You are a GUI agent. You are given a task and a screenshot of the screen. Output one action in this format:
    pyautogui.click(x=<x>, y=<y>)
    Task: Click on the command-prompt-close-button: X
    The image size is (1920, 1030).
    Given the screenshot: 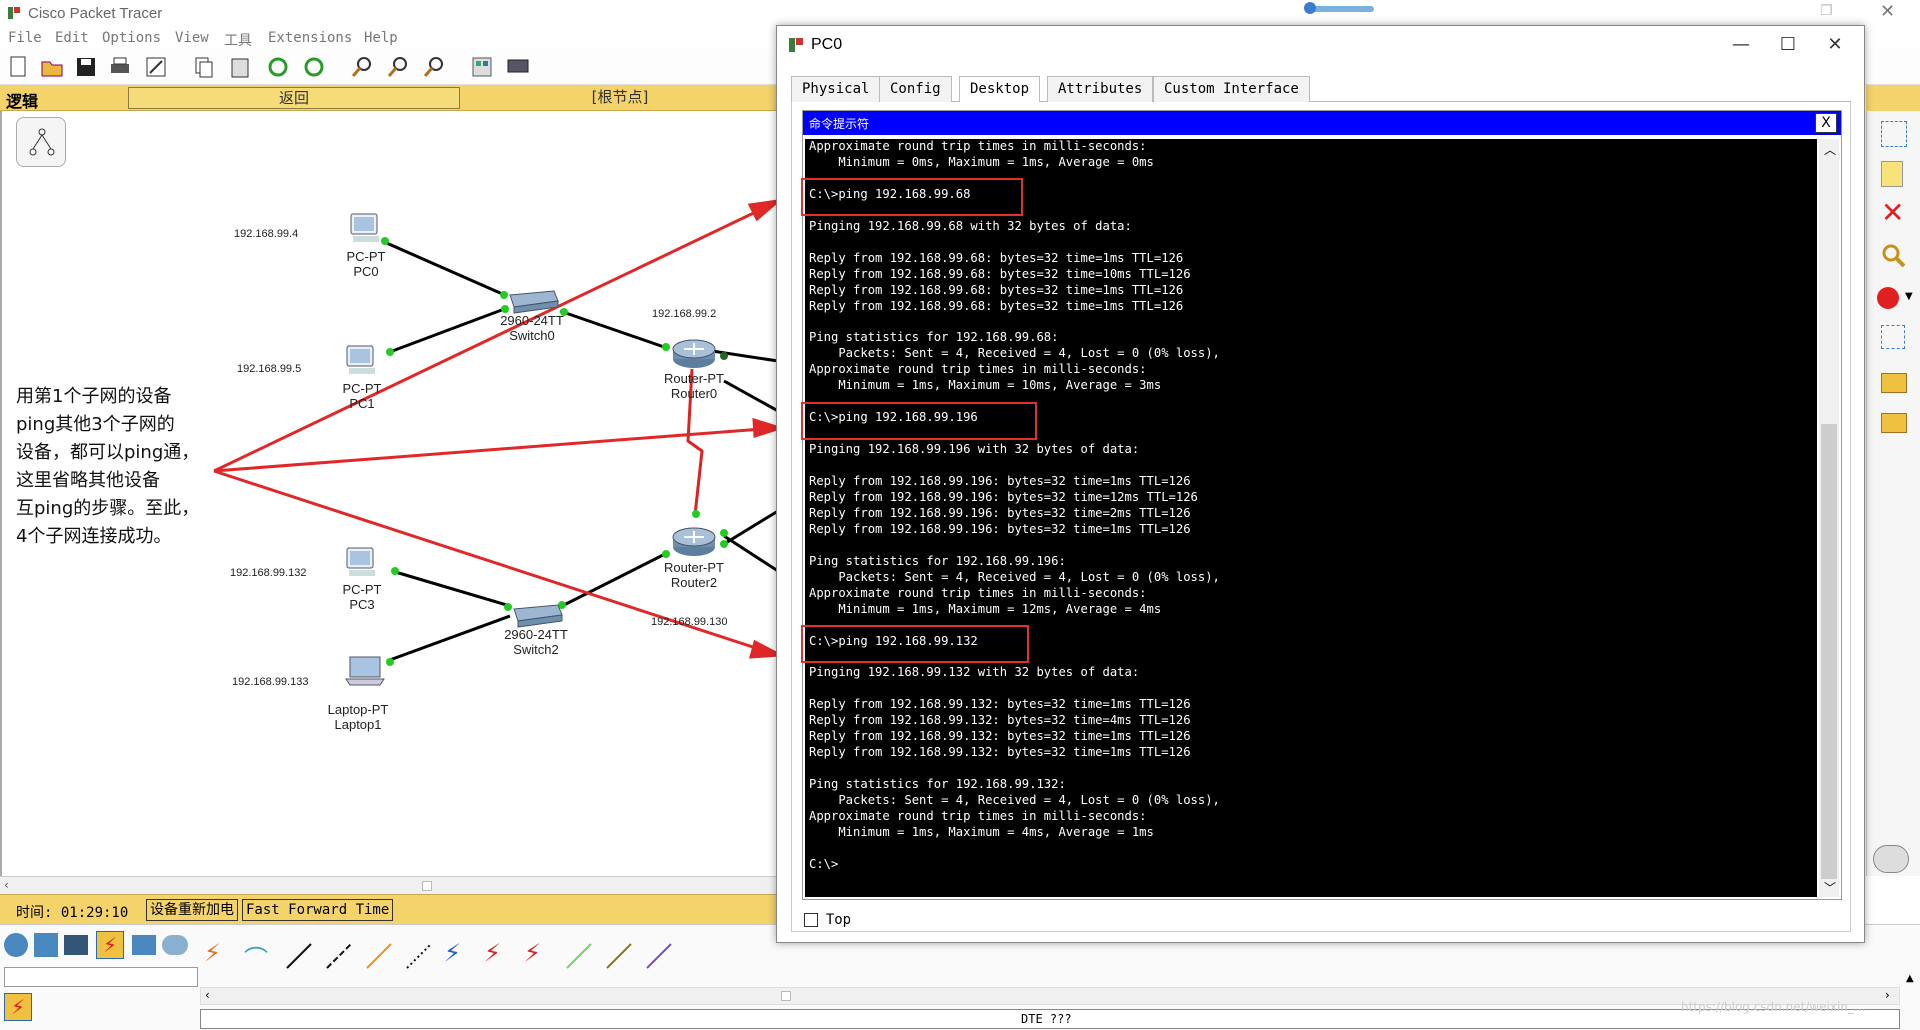 What is the action you would take?
    pyautogui.click(x=1826, y=123)
    